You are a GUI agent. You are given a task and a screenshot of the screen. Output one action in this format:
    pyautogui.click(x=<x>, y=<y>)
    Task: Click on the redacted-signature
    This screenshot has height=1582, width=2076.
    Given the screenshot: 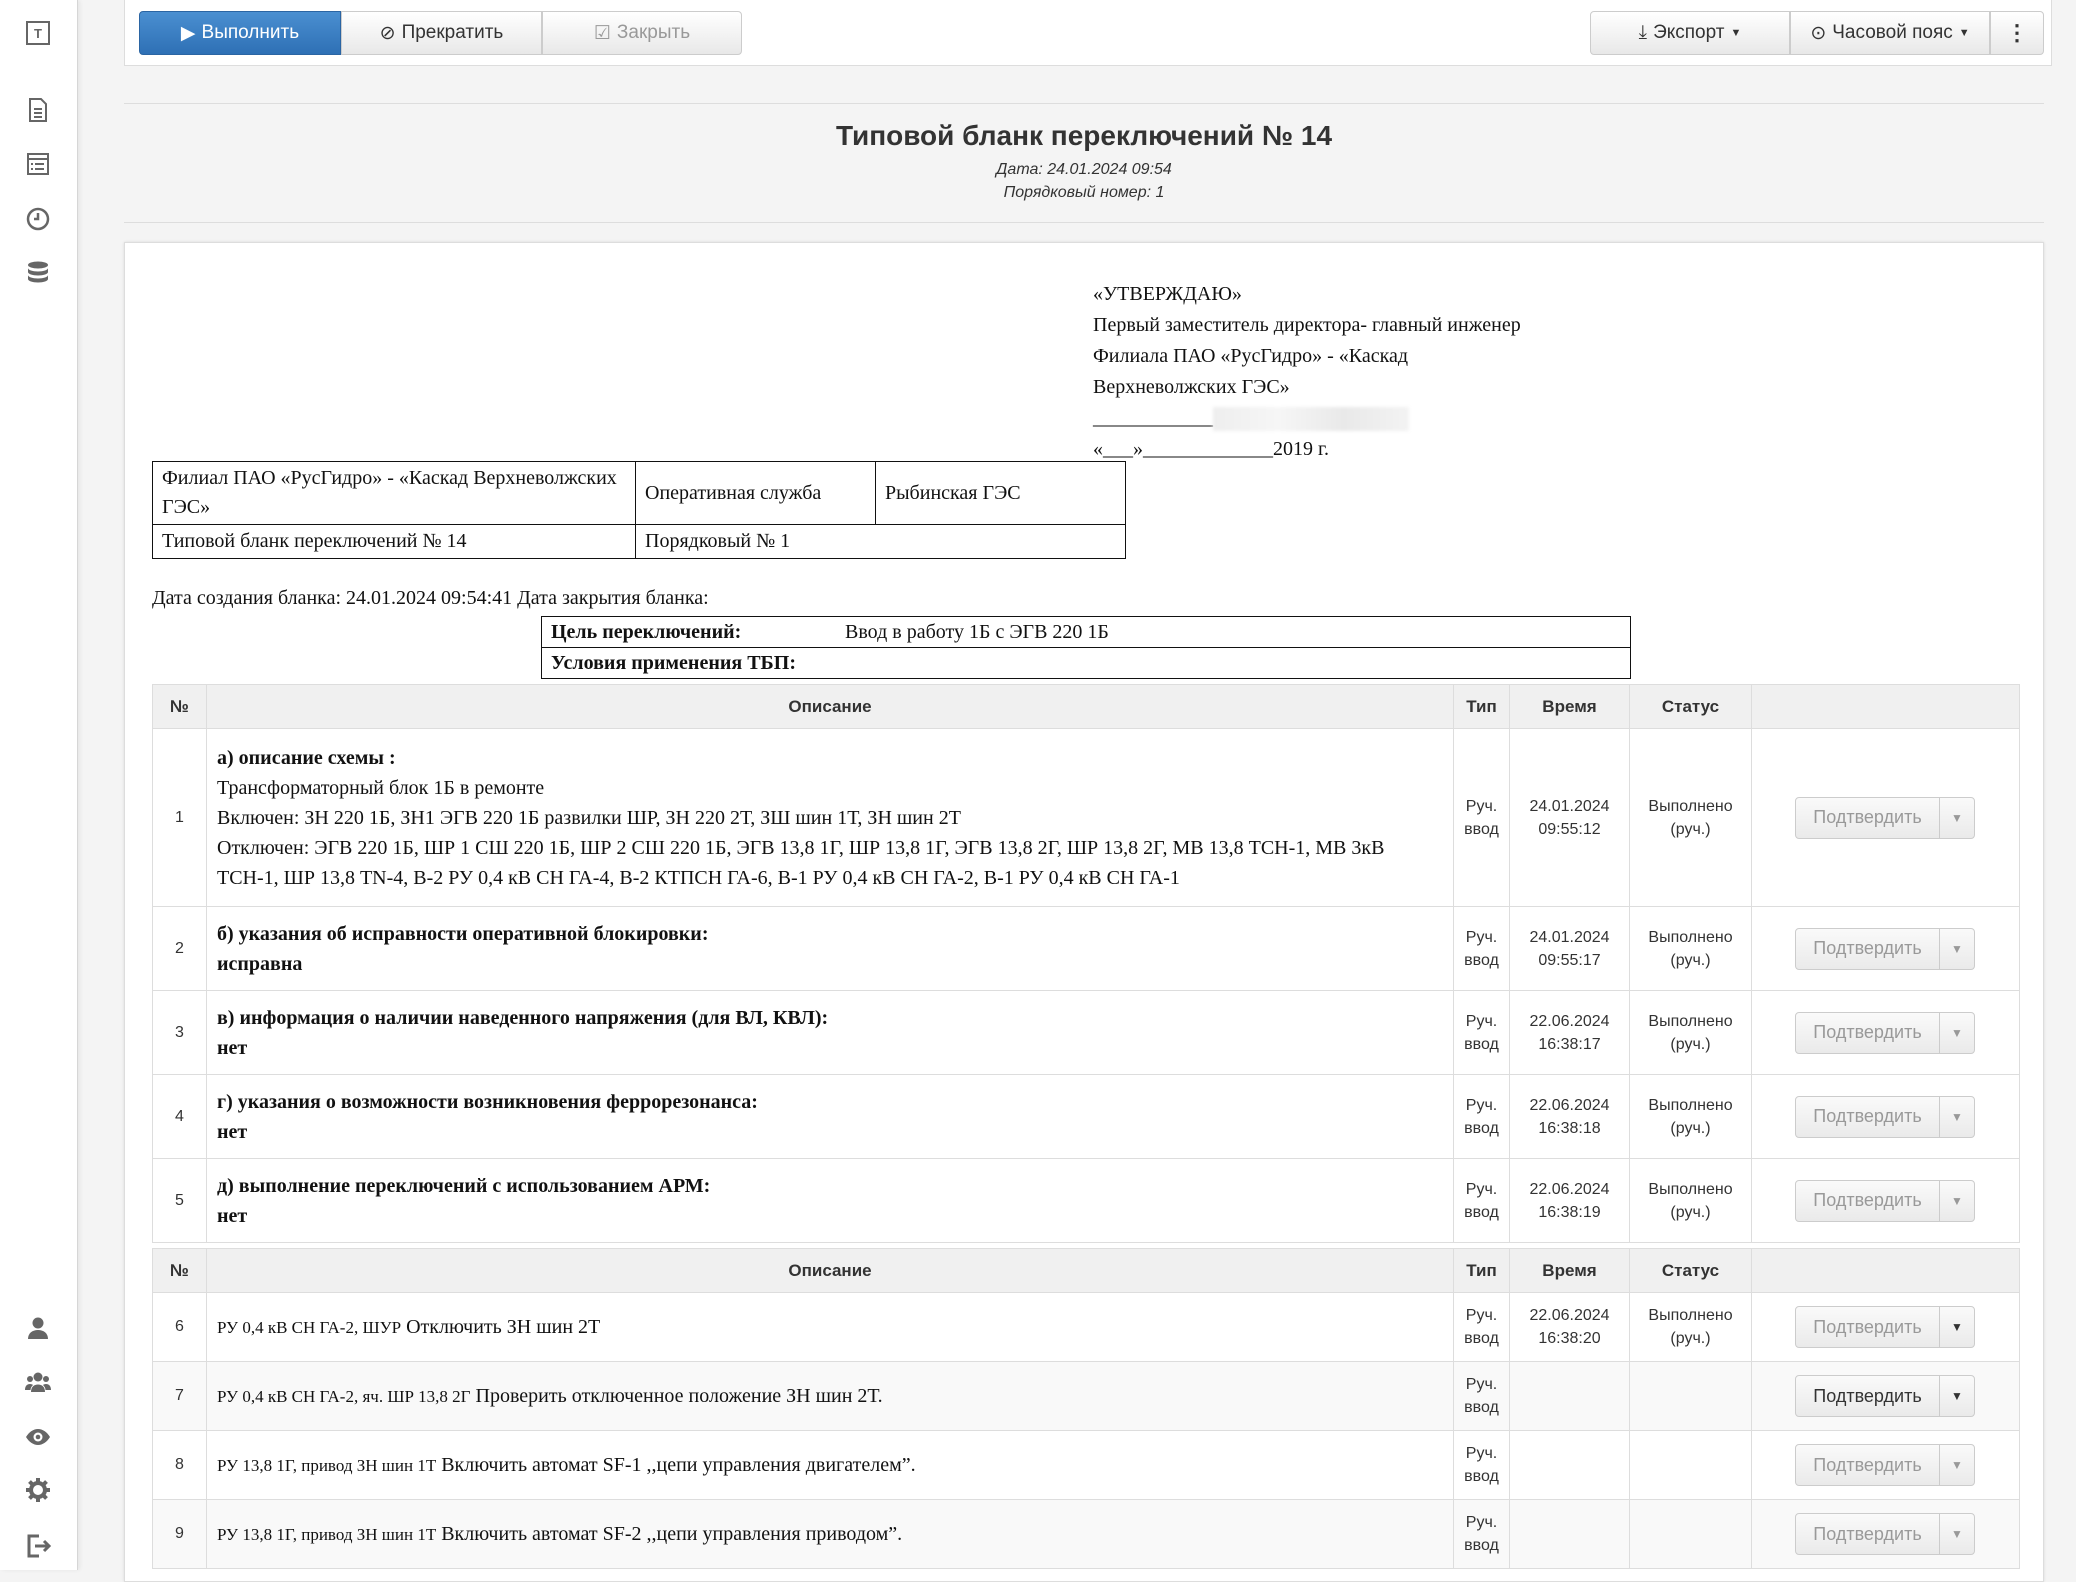 What is the action you would take?
    pyautogui.click(x=1311, y=419)
    